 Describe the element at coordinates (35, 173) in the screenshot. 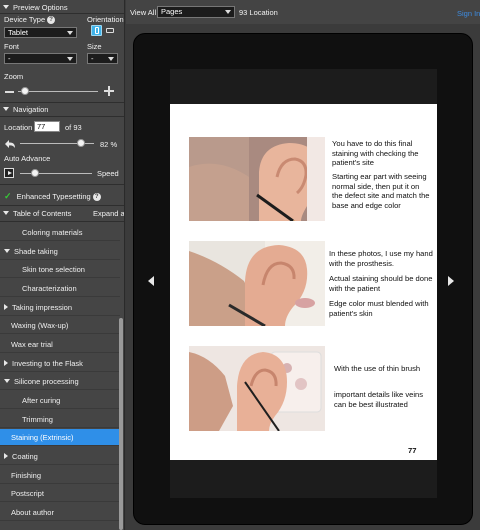

I see `speed-slider-knob` at that location.